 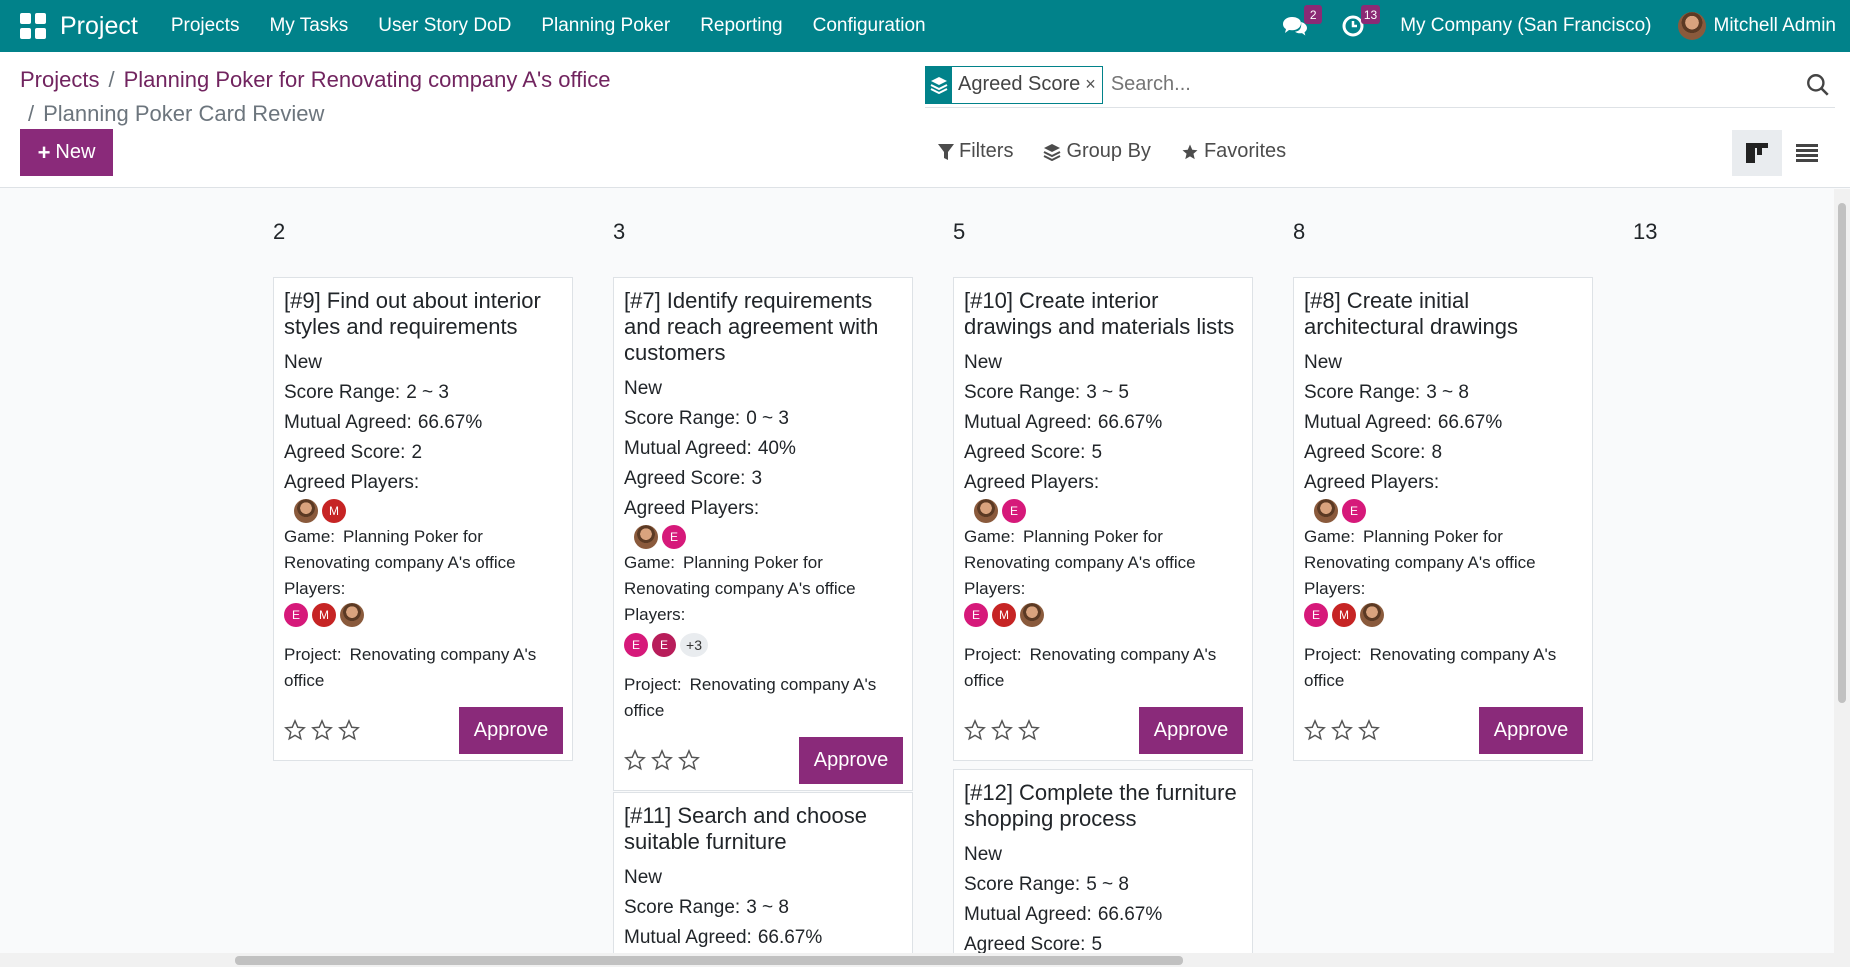 I want to click on favorites-button: Favorites, so click(x=1233, y=151).